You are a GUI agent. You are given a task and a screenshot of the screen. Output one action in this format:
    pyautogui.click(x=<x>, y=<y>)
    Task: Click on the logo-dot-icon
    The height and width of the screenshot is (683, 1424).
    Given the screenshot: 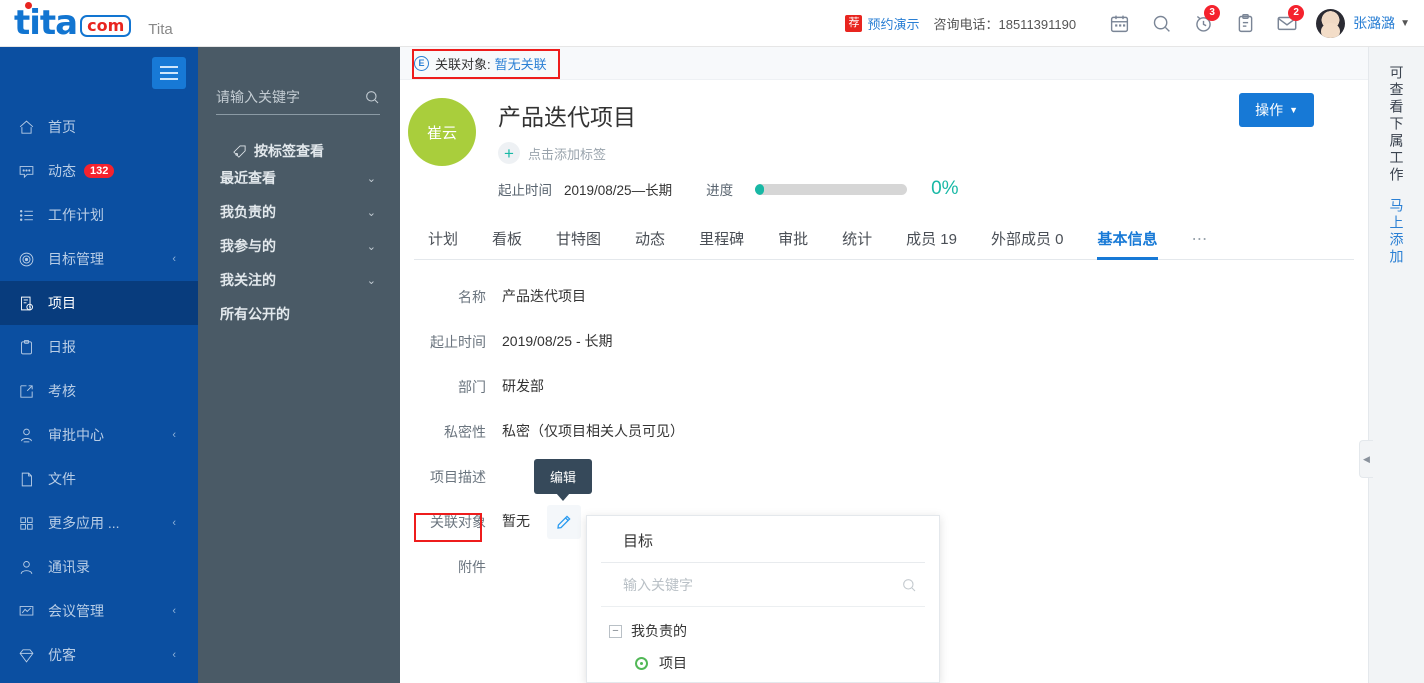 What is the action you would take?
    pyautogui.click(x=28, y=5)
    